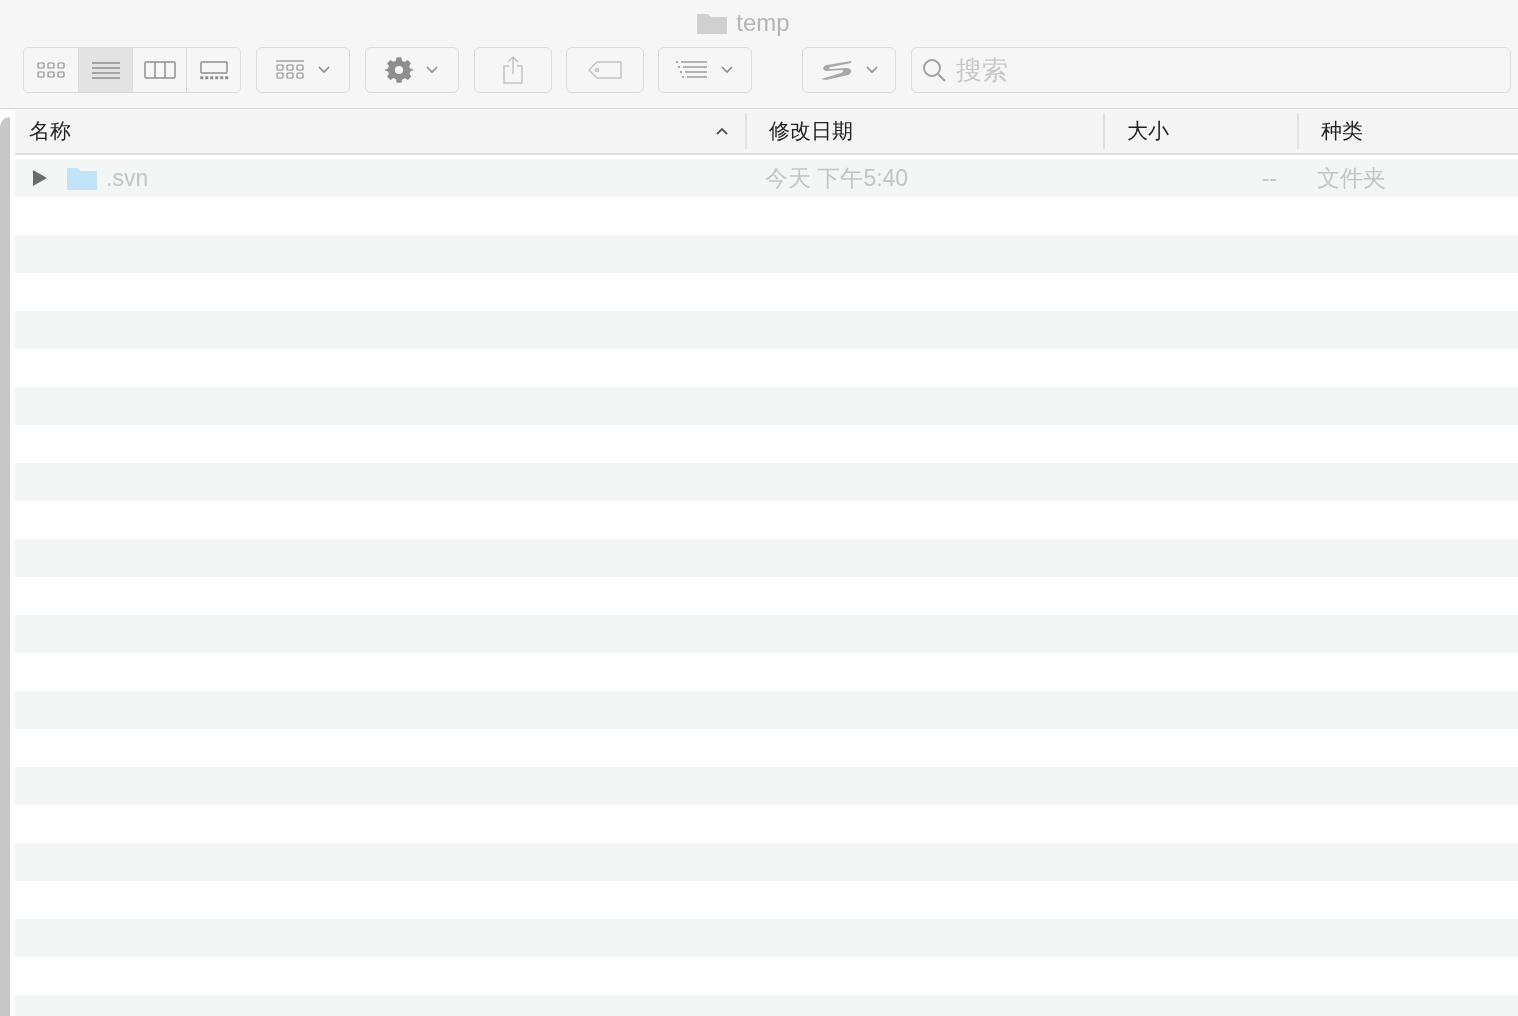 The image size is (1518, 1016). What do you see at coordinates (811, 131) in the screenshot?
I see `column-header-label: 修改日期` at bounding box center [811, 131].